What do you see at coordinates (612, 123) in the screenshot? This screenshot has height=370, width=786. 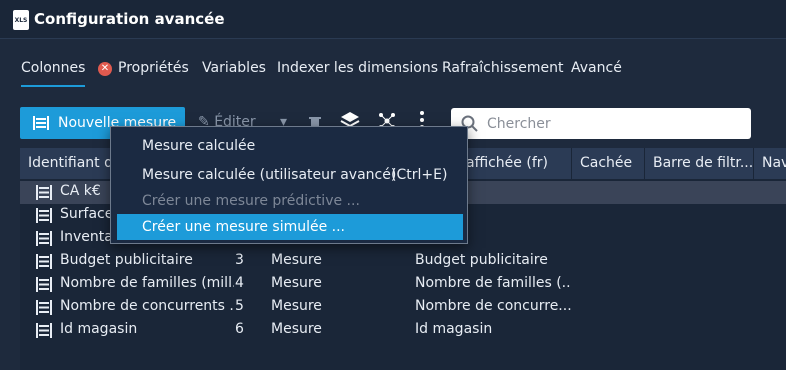 I see `search-input` at bounding box center [612, 123].